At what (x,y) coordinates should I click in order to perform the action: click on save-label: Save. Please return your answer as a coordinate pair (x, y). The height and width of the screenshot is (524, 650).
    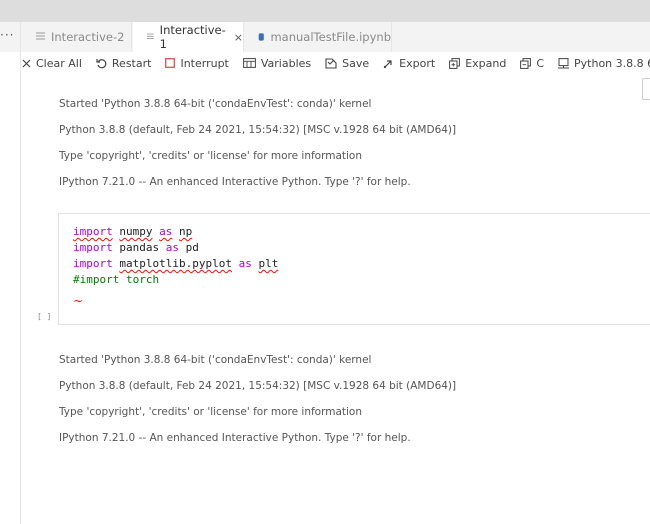
    Looking at the image, I should click on (356, 63).